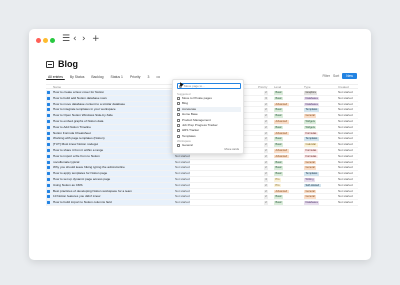  I want to click on menu-item: HRS Tracker, so click(209, 130).